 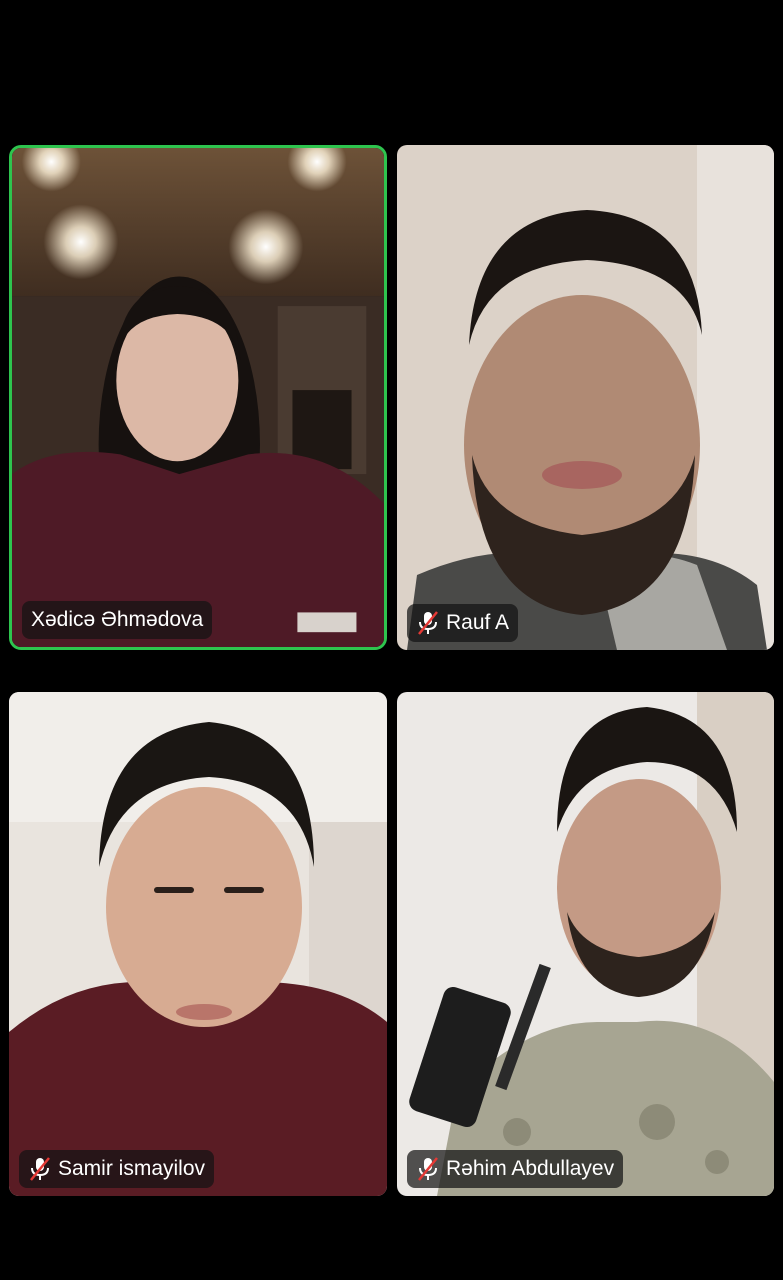 I want to click on participant-name: Xədicə Əhmədova, so click(x=117, y=619).